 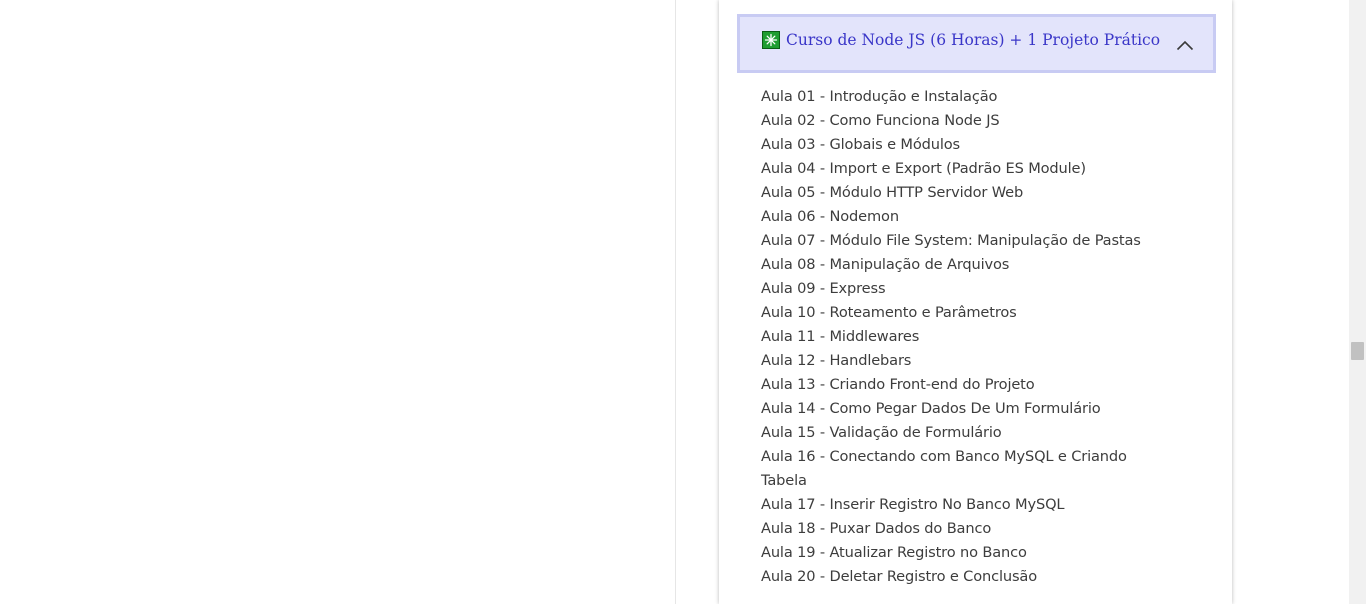 I want to click on lesson-item: Aula 18 - Puxar Dados do Banco, so click(x=876, y=528).